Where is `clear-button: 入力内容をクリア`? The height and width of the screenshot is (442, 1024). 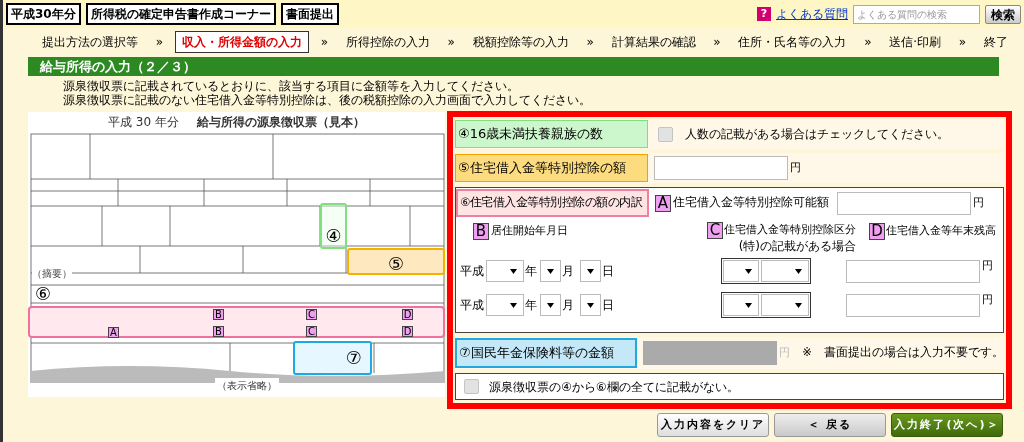 clear-button: 入力内容をクリア is located at coordinates (713, 425).